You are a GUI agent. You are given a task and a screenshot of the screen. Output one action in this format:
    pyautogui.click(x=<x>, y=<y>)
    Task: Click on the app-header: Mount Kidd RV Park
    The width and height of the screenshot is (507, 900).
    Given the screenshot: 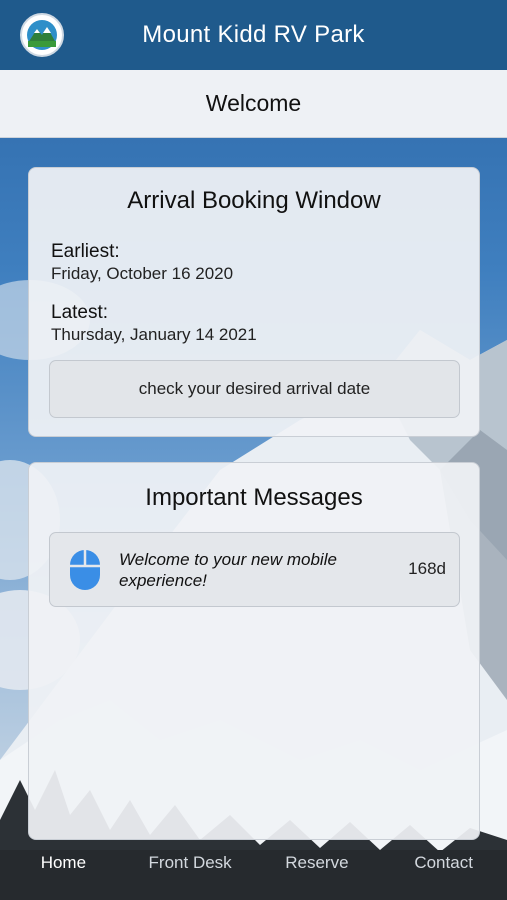 What is the action you would take?
    pyautogui.click(x=253, y=35)
    